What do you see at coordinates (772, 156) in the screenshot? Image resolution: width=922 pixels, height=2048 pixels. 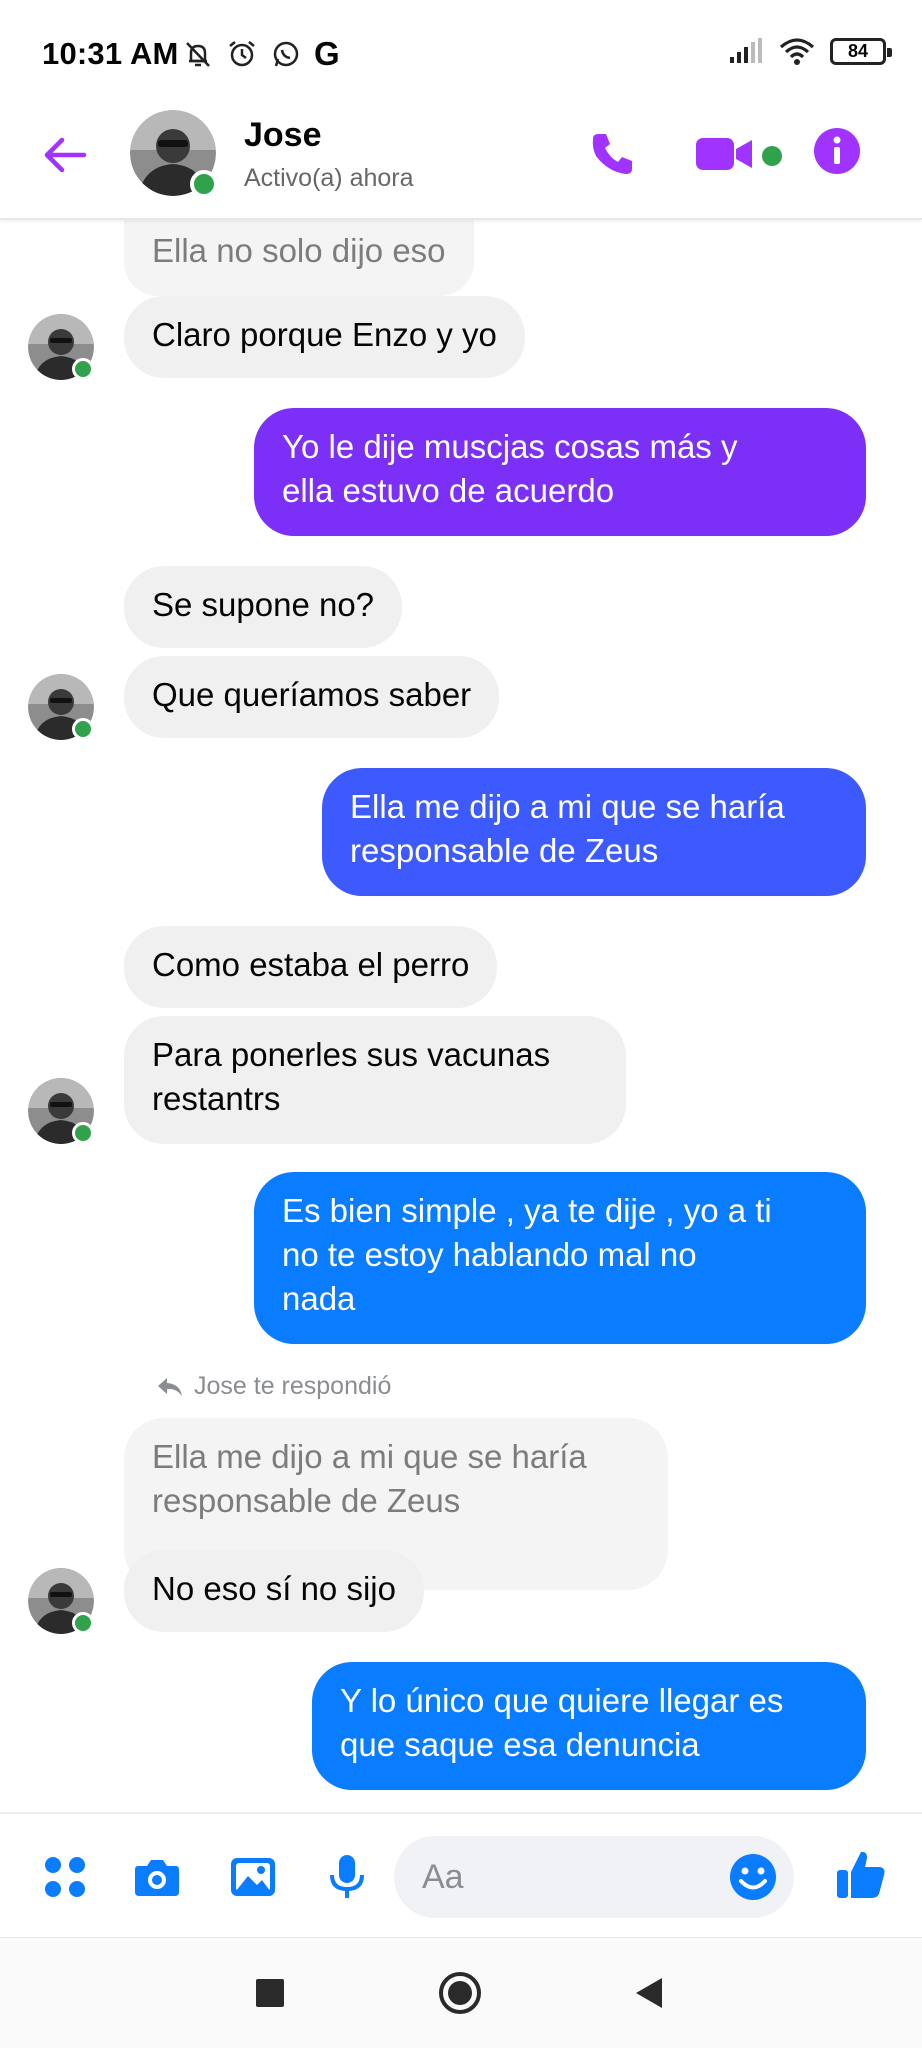 I see `video-active-dot` at bounding box center [772, 156].